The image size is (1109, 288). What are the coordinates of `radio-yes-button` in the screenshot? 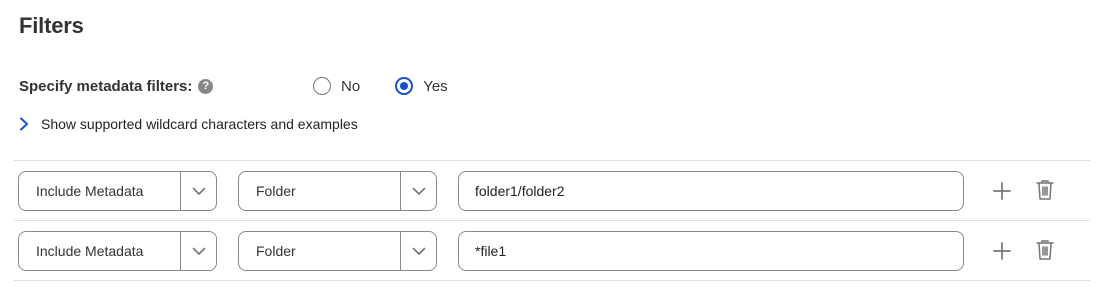 It's located at (404, 86).